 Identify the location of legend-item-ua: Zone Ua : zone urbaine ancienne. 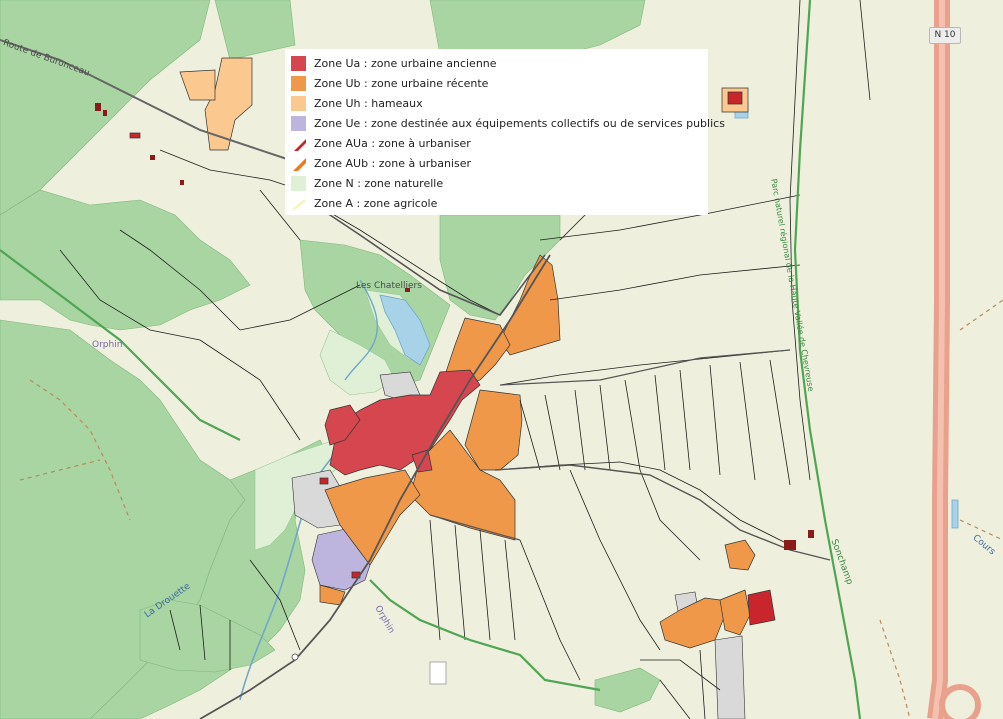
(496, 63).